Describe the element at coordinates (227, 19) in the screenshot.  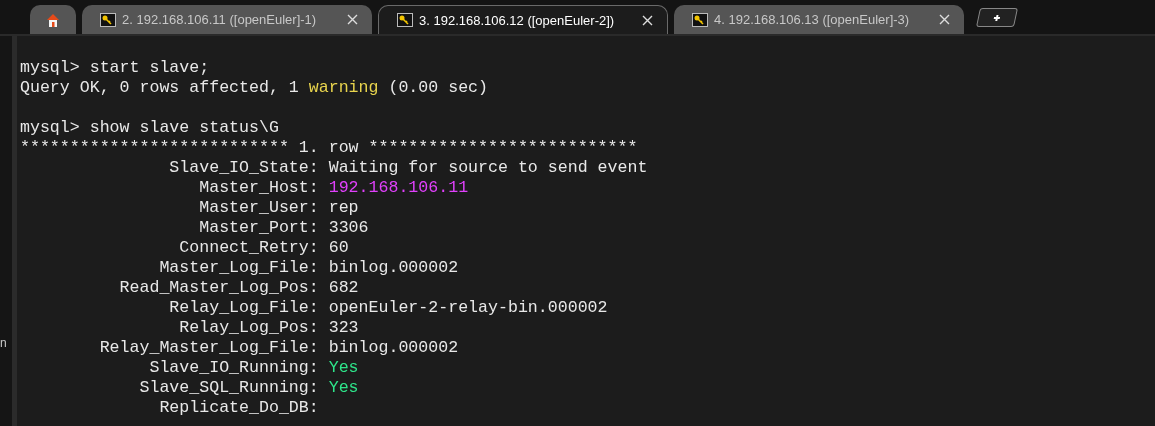
I see `tab: 2. 192.168.106.11 ([openEuler]-1)` at that location.